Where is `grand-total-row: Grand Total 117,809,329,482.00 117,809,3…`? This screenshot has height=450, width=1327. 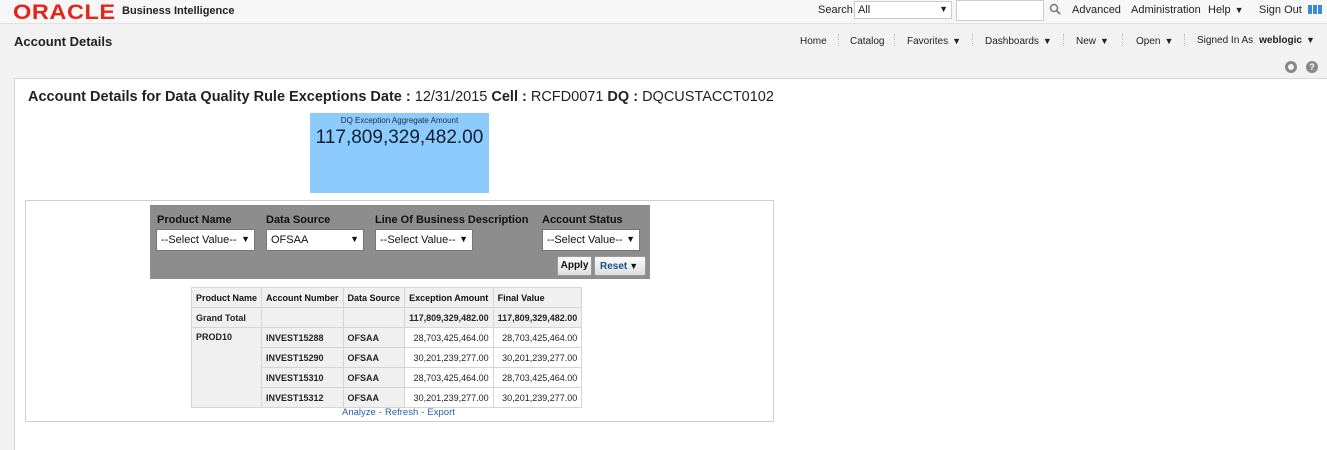
grand-total-row: Grand Total 117,809,329,482.00 117,809,3… is located at coordinates (386, 317).